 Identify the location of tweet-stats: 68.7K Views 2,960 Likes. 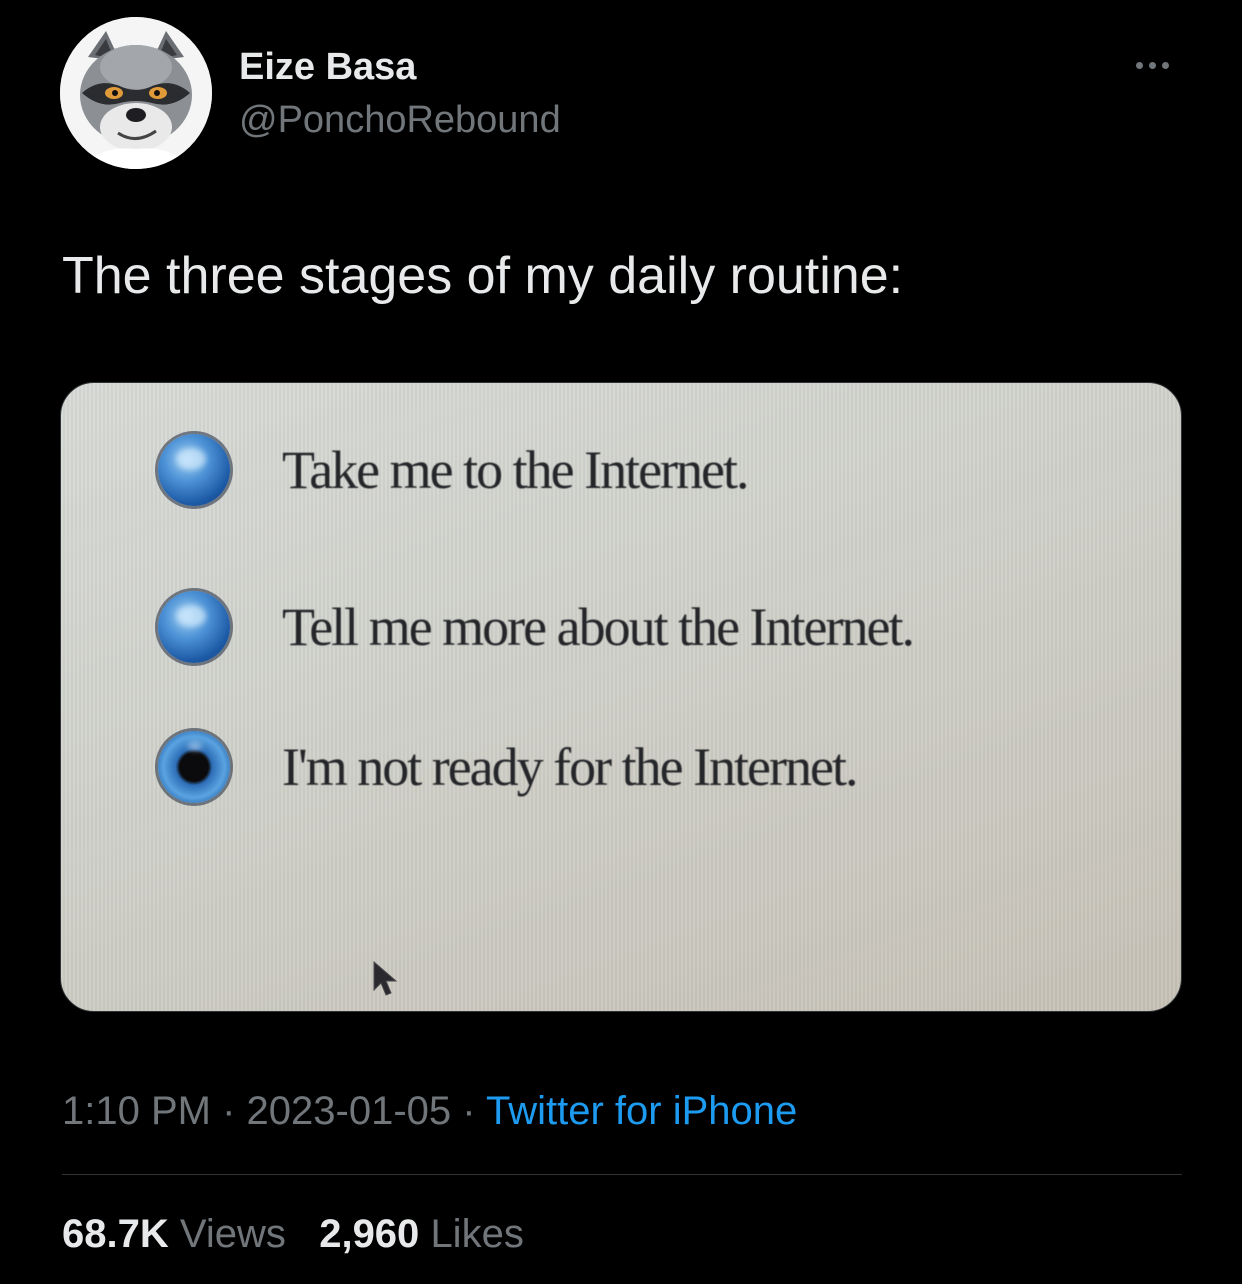
(293, 1234).